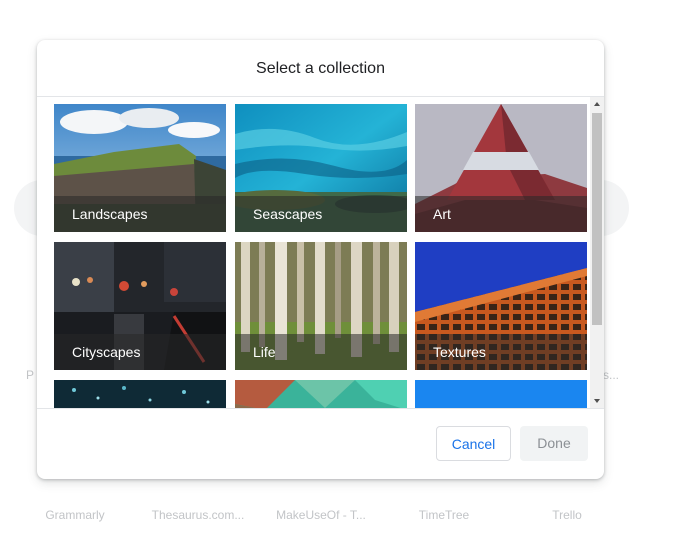 The image size is (676, 541). I want to click on footer-divider, so click(320, 408).